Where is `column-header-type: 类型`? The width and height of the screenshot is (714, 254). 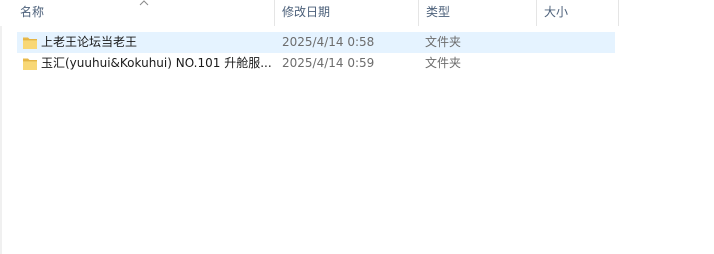 column-header-type: 类型 is located at coordinates (477, 13).